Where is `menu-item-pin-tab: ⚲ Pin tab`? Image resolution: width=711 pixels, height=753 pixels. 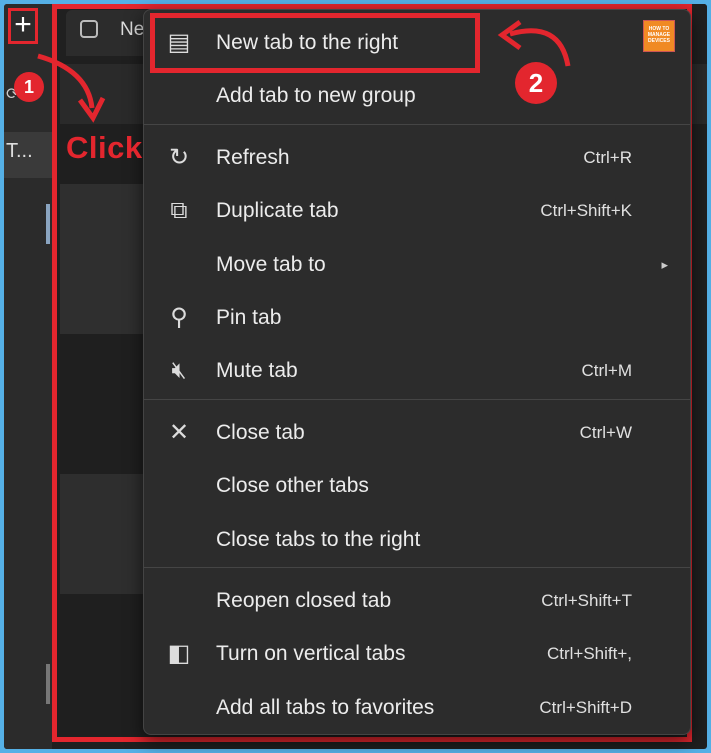 menu-item-pin-tab: ⚲ Pin tab is located at coordinates (417, 318).